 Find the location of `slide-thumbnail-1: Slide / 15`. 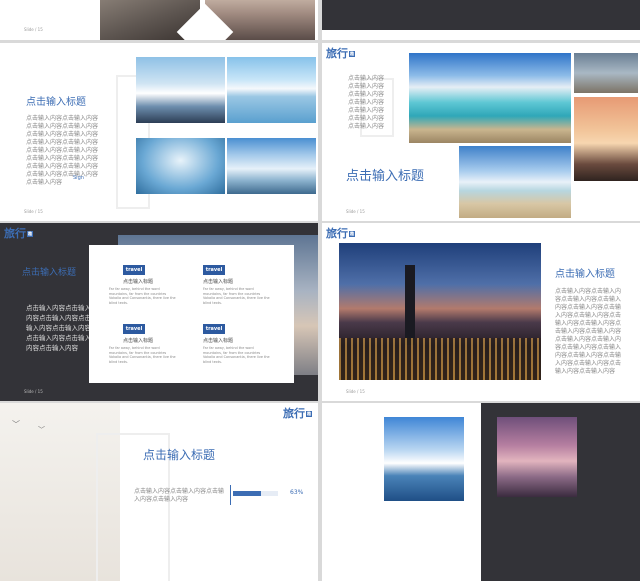

slide-thumbnail-1: Slide / 15 is located at coordinates (159, 20).